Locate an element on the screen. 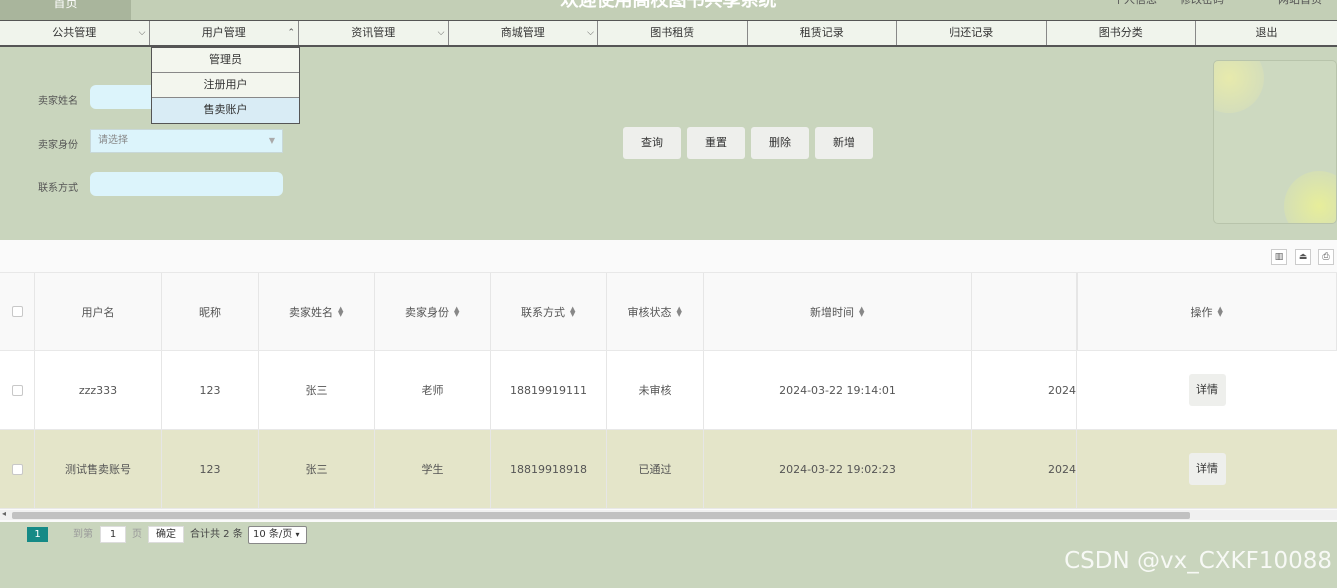 The height and width of the screenshot is (588, 1337). nav-label: 图书分类 is located at coordinates (1120, 32).